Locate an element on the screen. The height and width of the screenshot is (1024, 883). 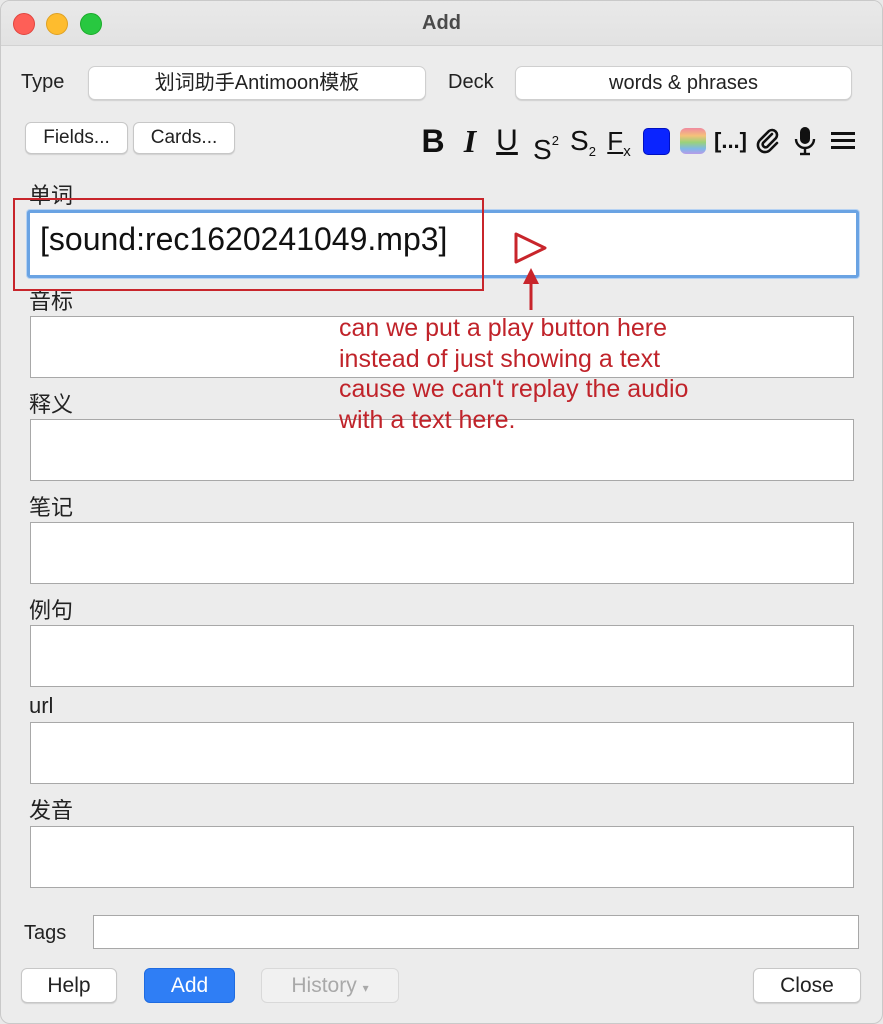
text-color-button is located at coordinates (656, 141).